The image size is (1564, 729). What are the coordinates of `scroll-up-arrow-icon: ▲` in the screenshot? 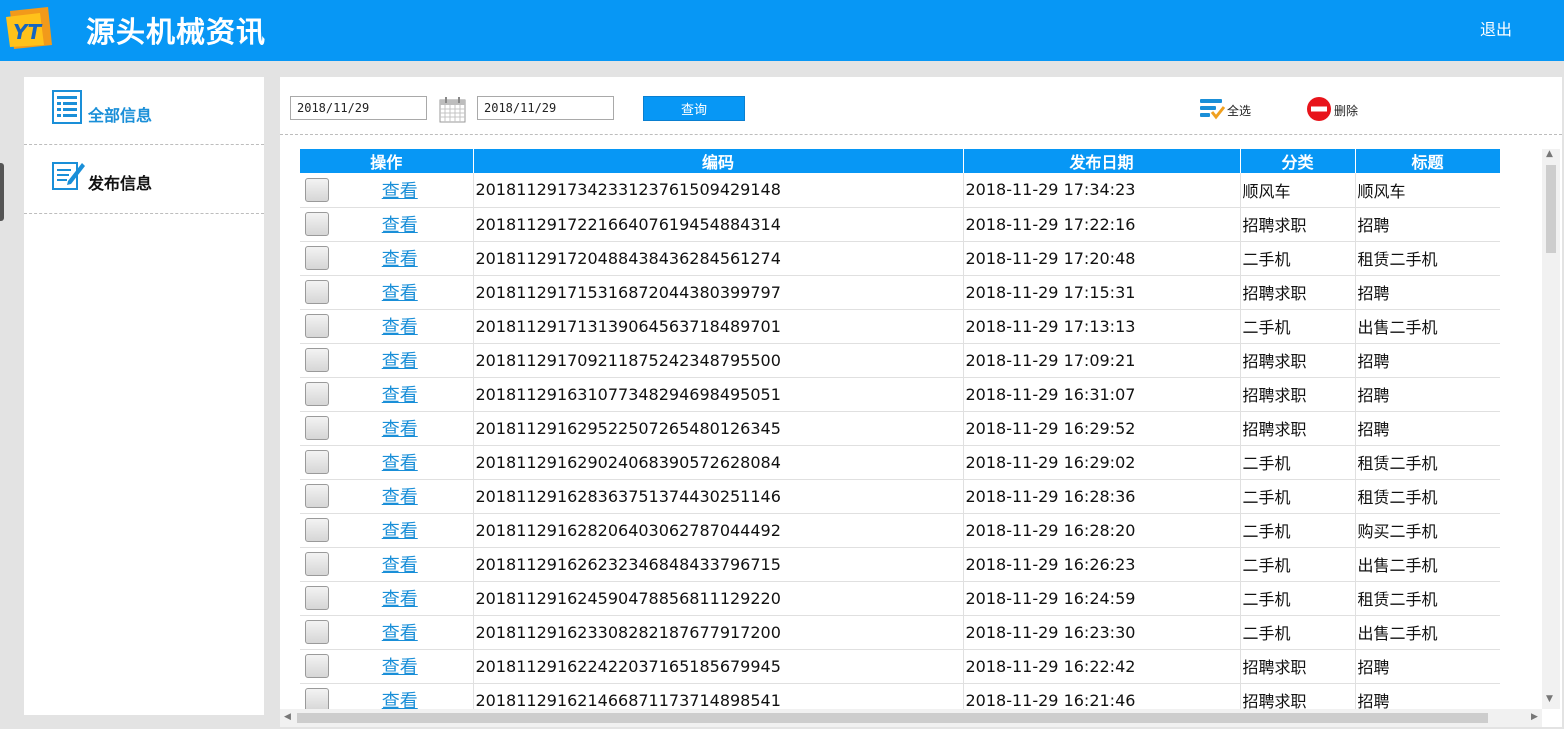 It's located at (1549, 154).